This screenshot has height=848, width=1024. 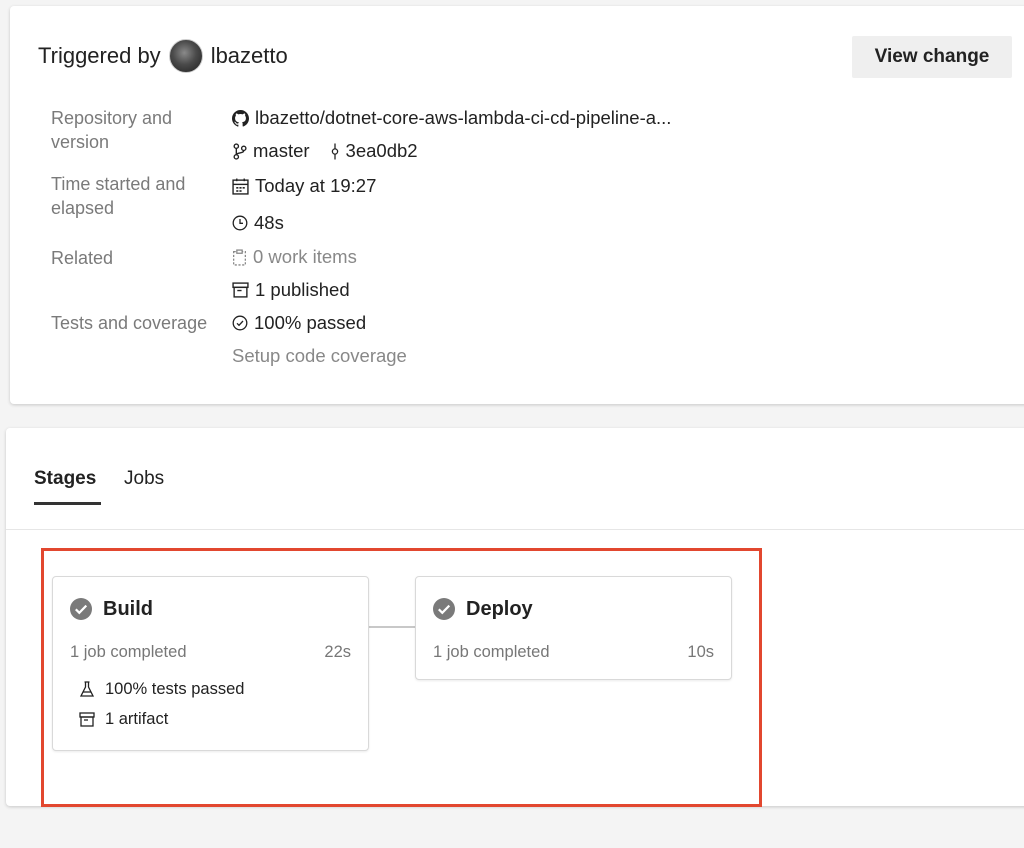 I want to click on stage-name: Deploy, so click(x=499, y=608).